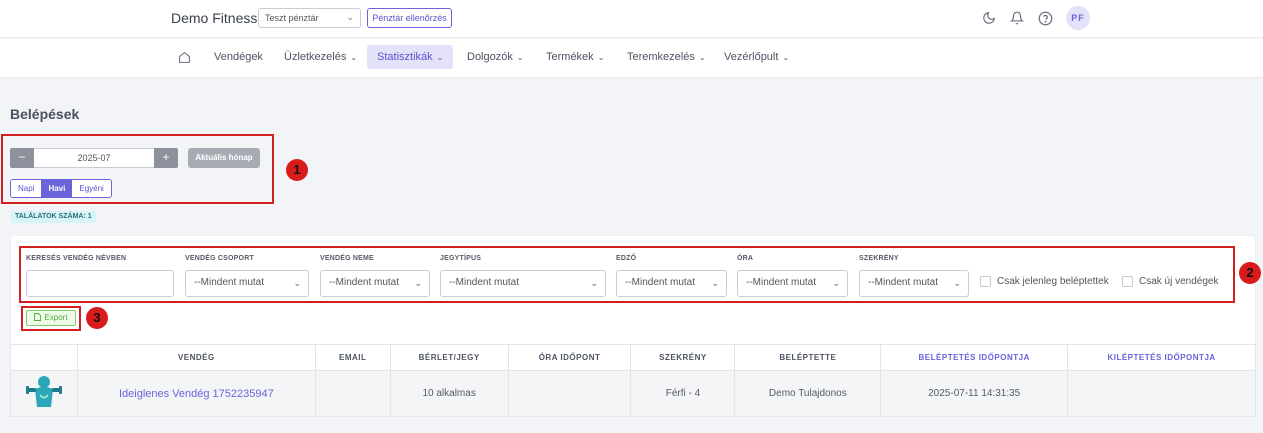 The height and width of the screenshot is (433, 1263). Describe the element at coordinates (410, 57) in the screenshot. I see `nav-item-statisztikak: Statisztikák ⌄` at that location.